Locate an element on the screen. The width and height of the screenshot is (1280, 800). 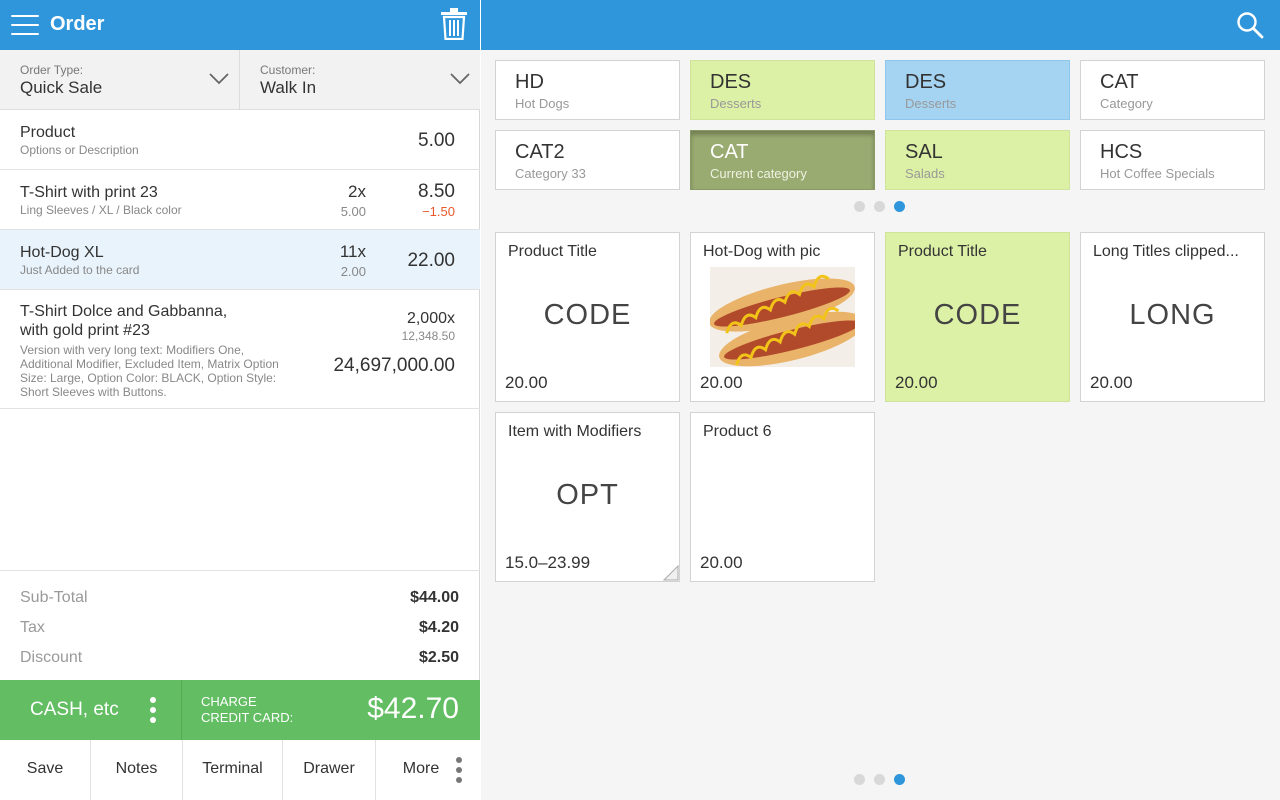
category-name: Hot Dogs is located at coordinates (542, 103).